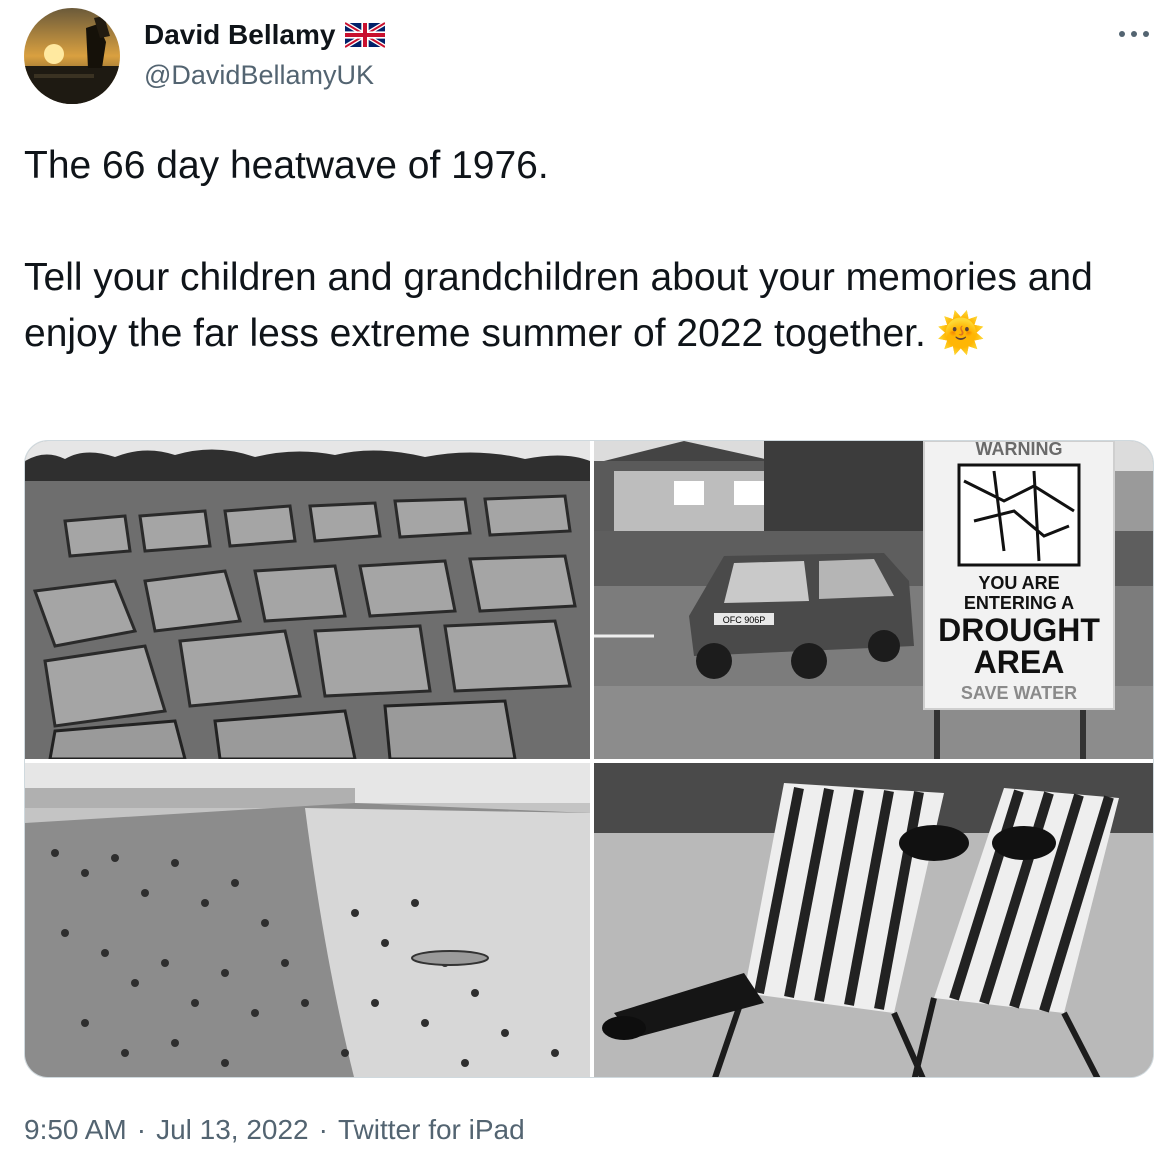 This screenshot has height=1166, width=1176. What do you see at coordinates (1019, 693) in the screenshot?
I see `sign-line-5: SAVE WATER` at bounding box center [1019, 693].